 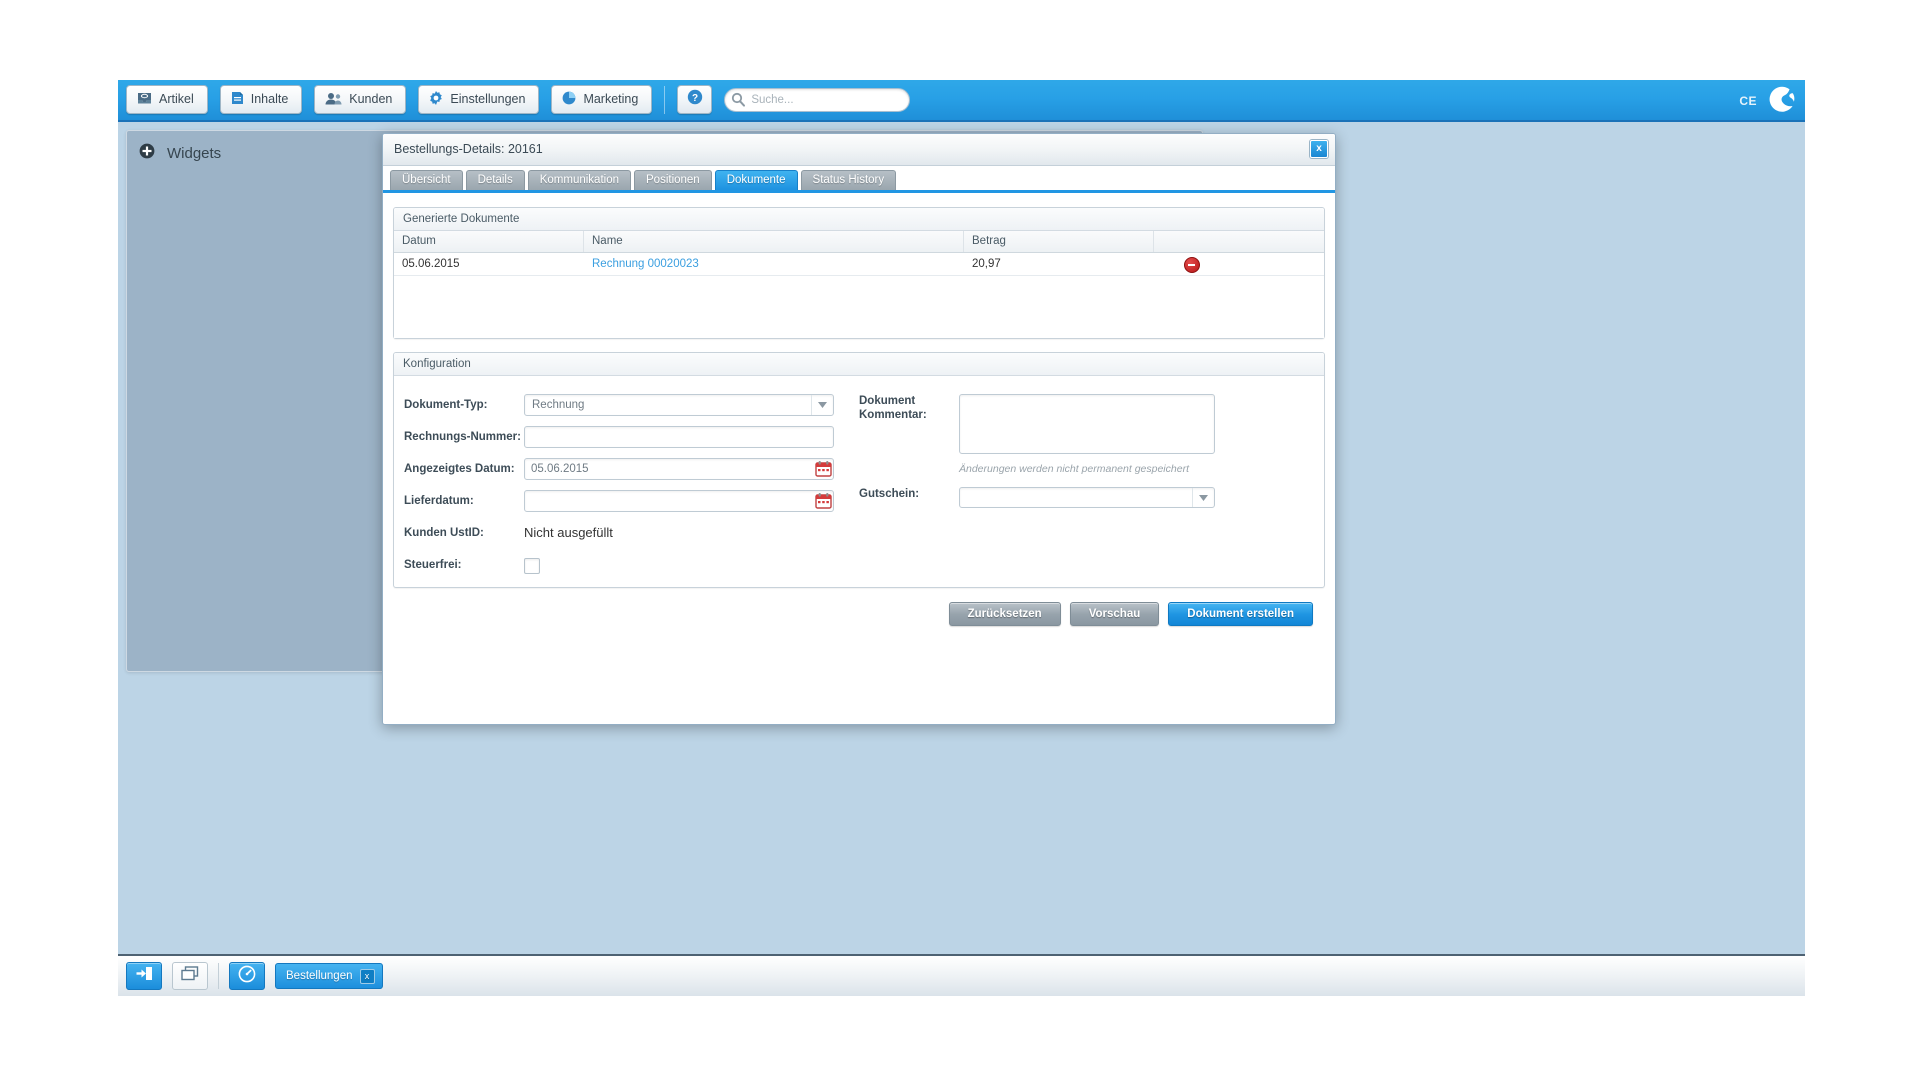 What do you see at coordinates (144, 100) in the screenshot?
I see `box-icon` at bounding box center [144, 100].